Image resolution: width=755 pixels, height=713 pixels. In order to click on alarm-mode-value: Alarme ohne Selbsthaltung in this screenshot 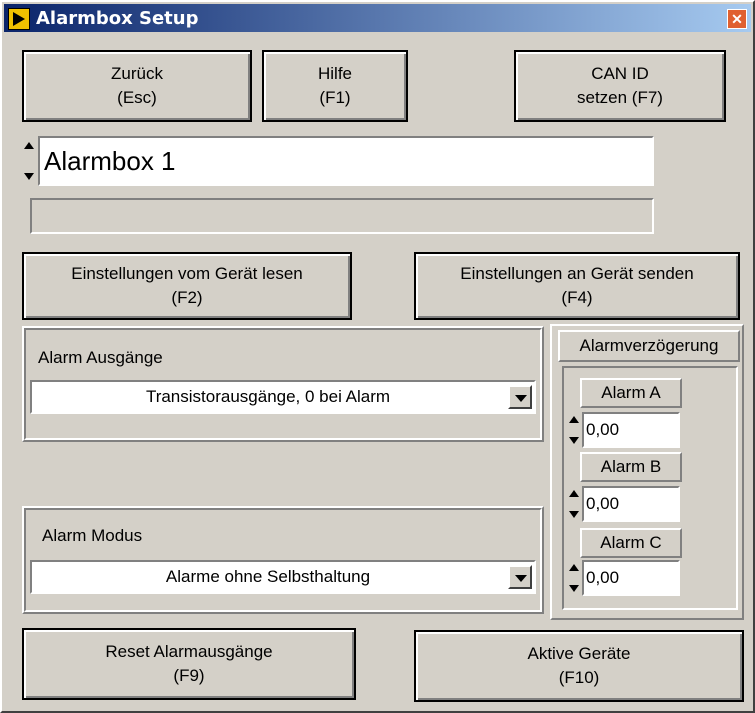, I will do `click(268, 576)`.